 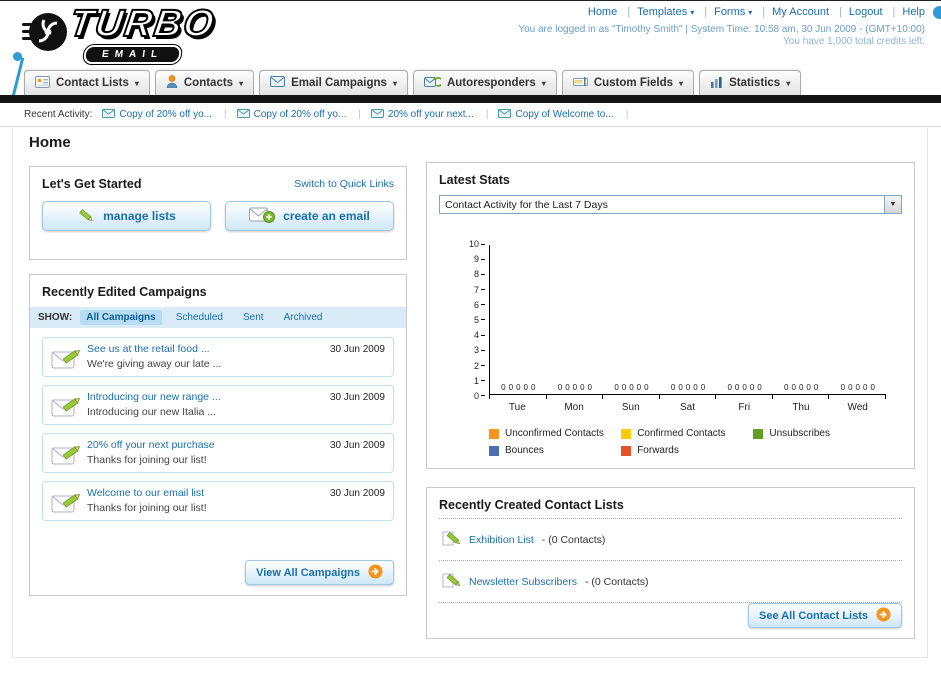 I want to click on chart-x-label: Thu, so click(x=801, y=407).